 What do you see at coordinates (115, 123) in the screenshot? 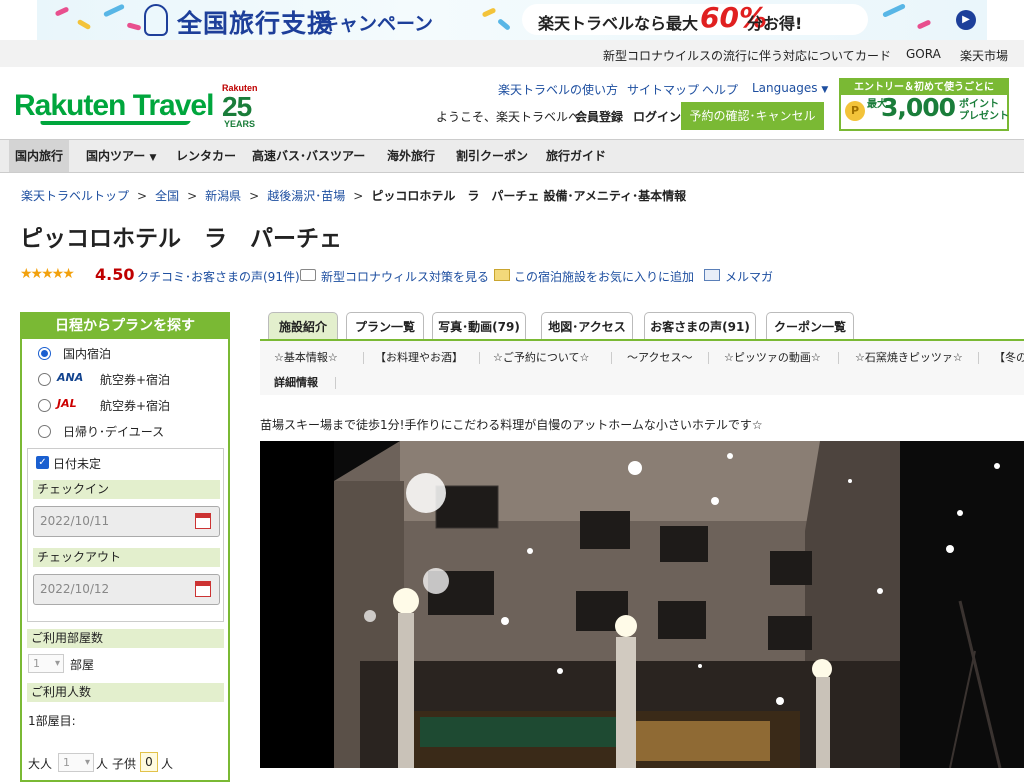
I see `logo-swoosh` at bounding box center [115, 123].